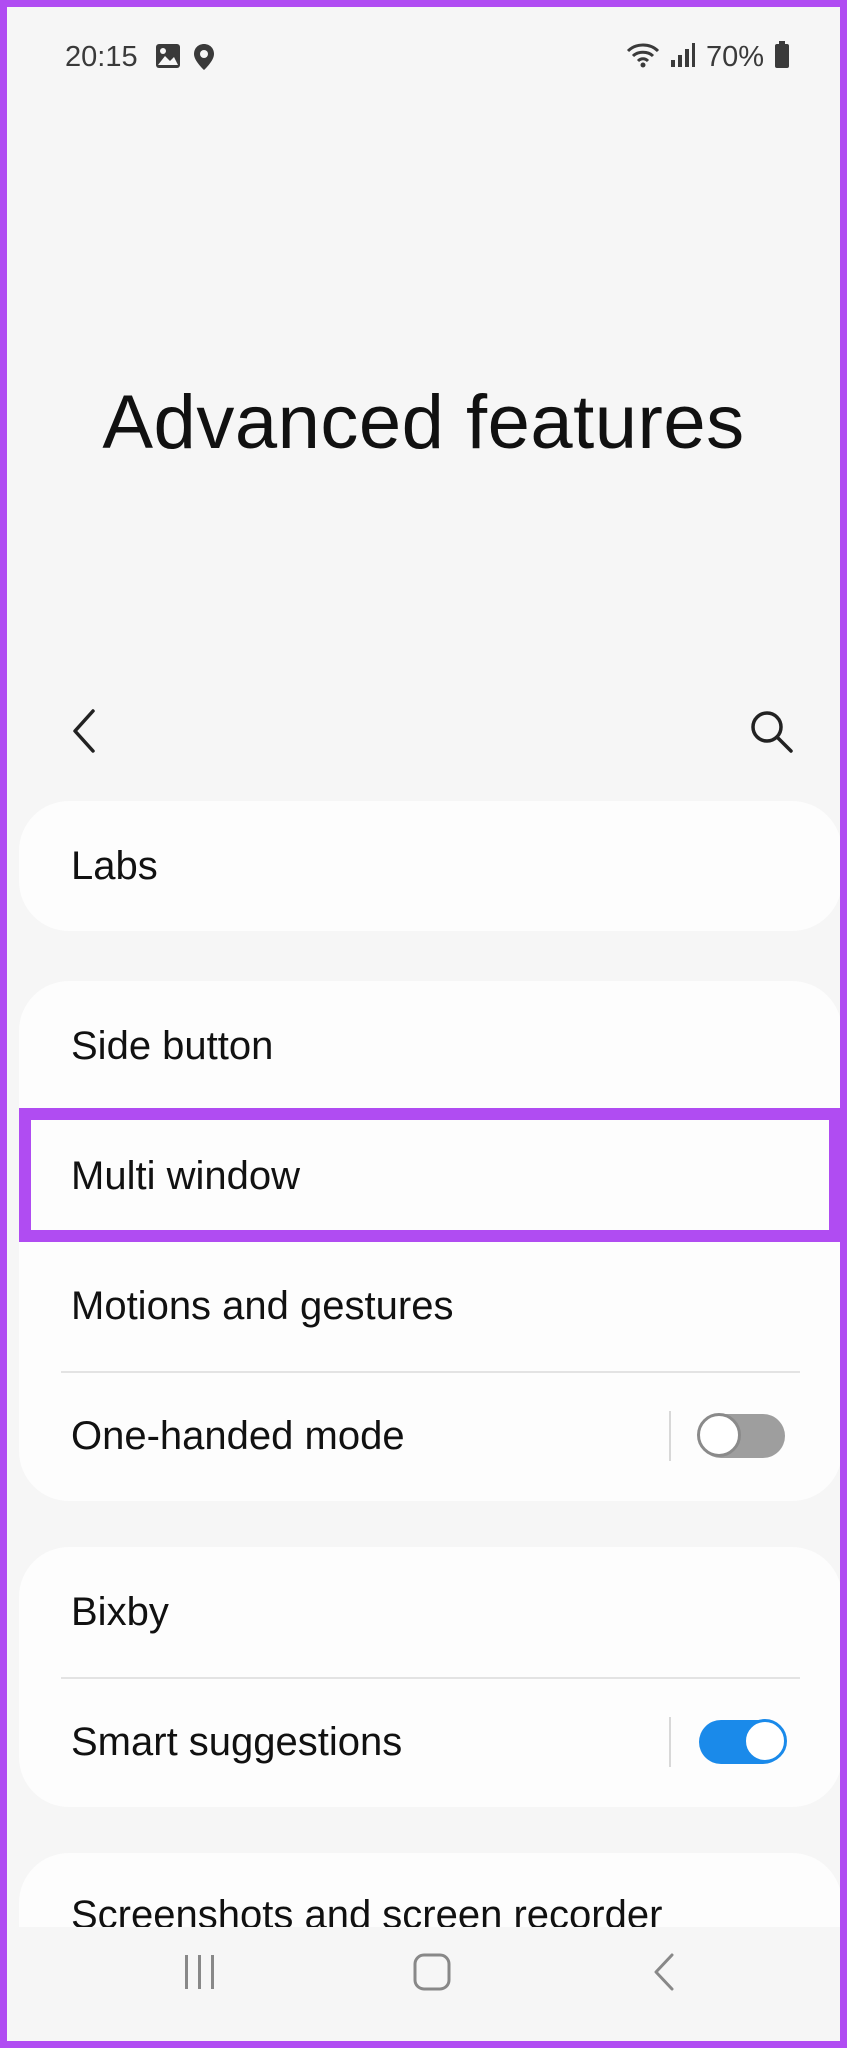  What do you see at coordinates (204, 59) in the screenshot?
I see `location-icon` at bounding box center [204, 59].